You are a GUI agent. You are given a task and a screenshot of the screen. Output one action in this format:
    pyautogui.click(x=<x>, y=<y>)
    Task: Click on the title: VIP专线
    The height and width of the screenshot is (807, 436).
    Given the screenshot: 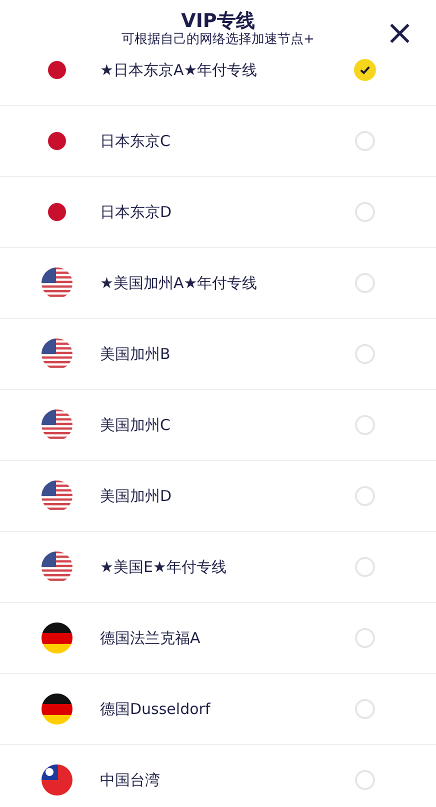 What is the action you would take?
    pyautogui.click(x=218, y=20)
    